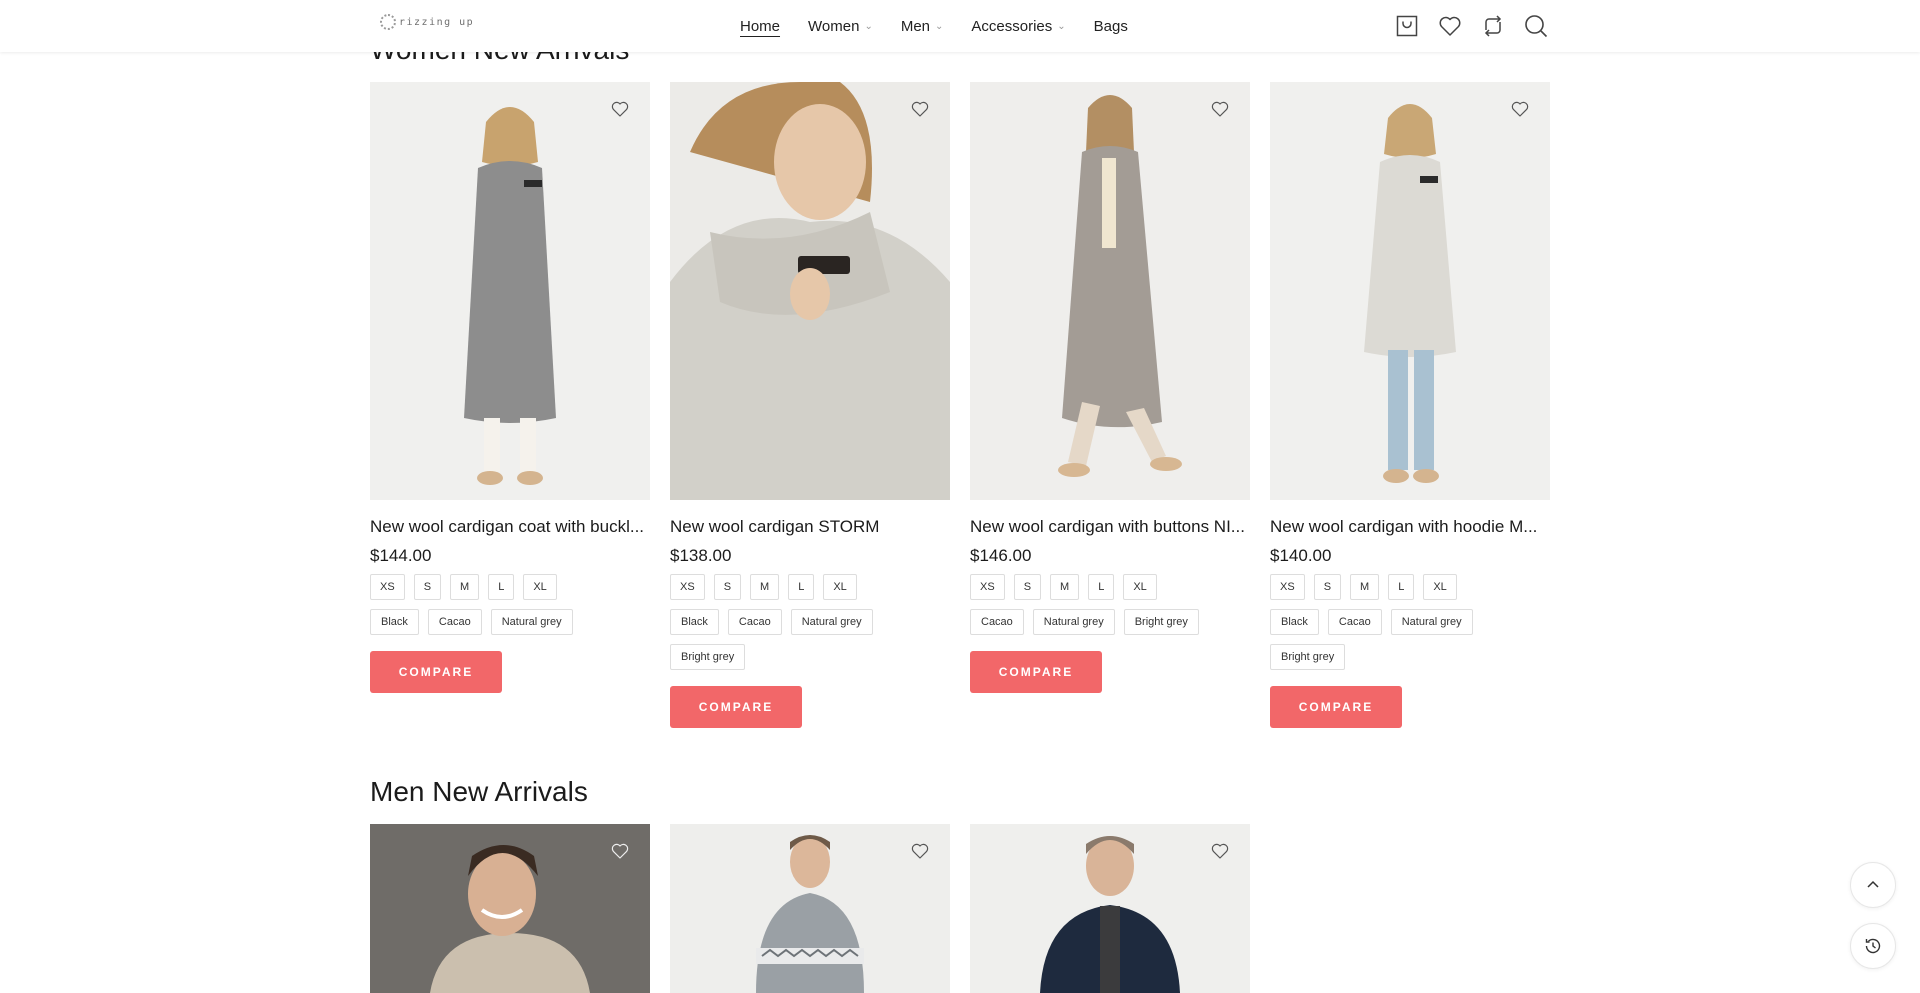  Describe the element at coordinates (915, 26) in the screenshot. I see `nav-label: Men` at that location.